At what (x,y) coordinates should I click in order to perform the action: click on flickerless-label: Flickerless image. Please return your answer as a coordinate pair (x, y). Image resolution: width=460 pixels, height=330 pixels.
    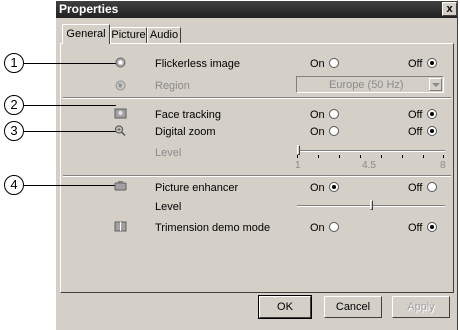
    Looking at the image, I should click on (197, 64).